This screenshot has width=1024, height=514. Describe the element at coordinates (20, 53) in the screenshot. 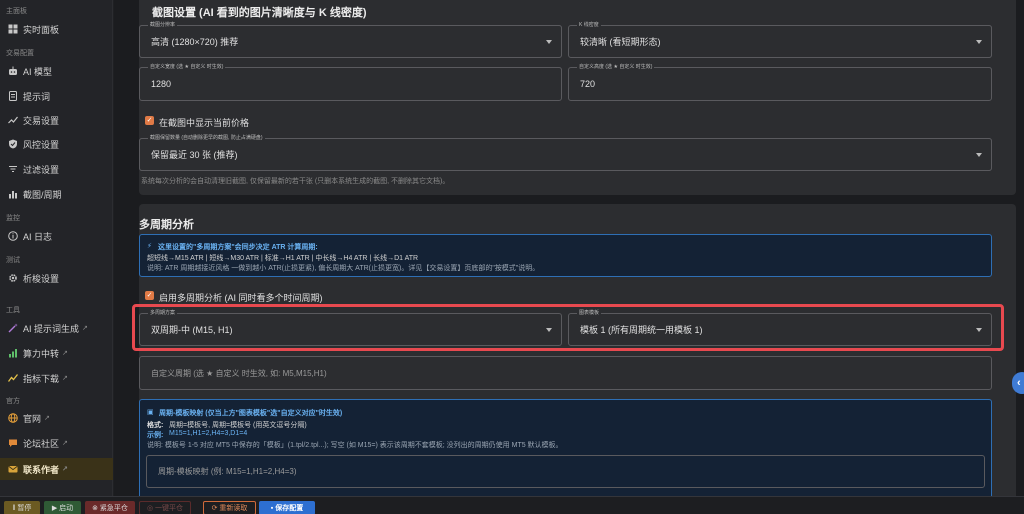

I see `sidebar-section-trade: 交易配置` at that location.